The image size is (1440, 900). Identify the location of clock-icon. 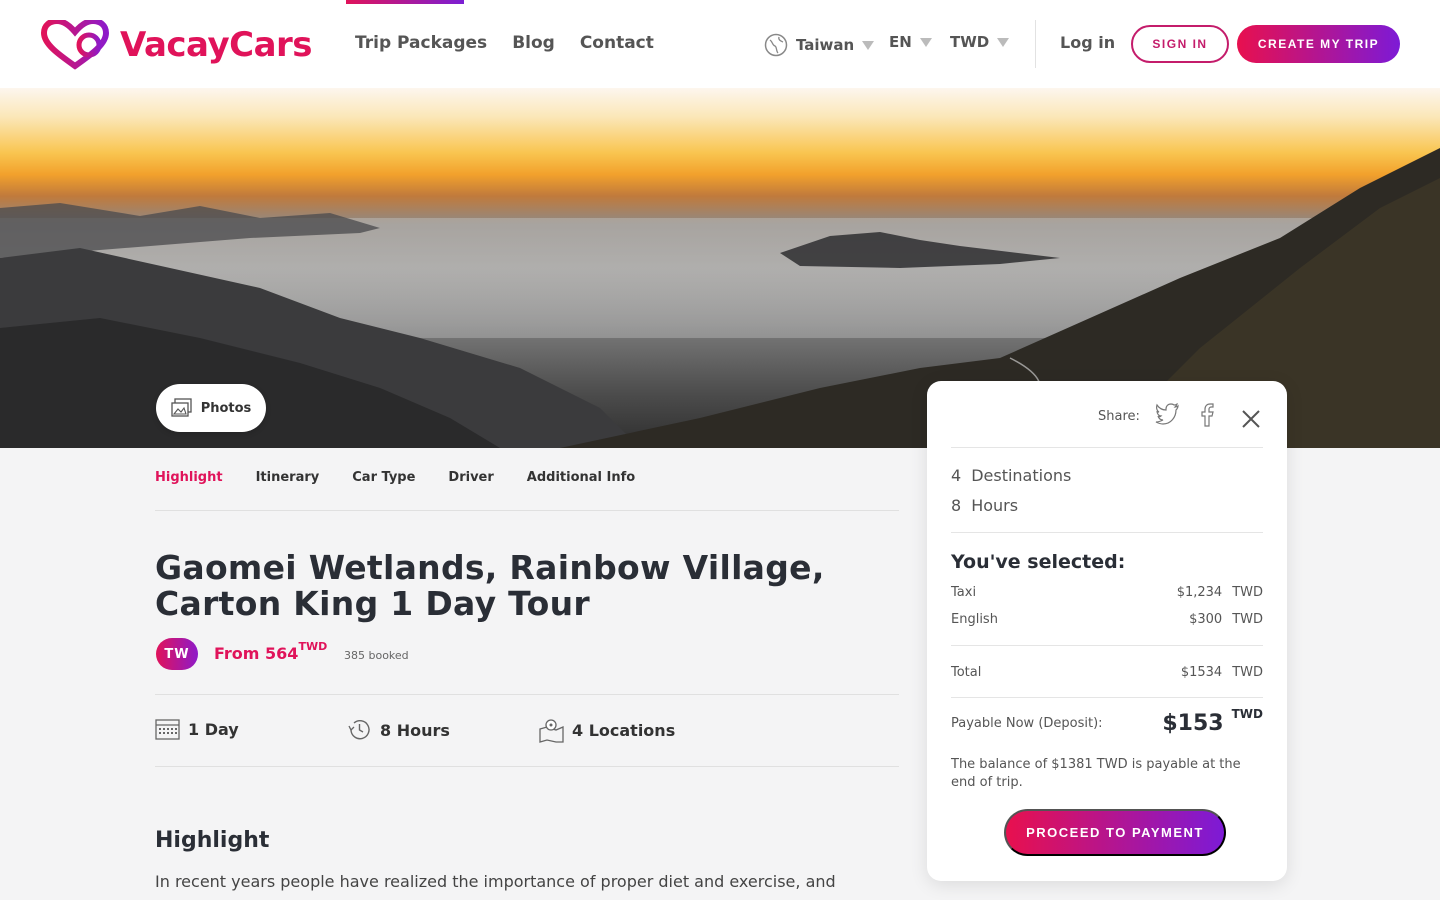
(359, 730).